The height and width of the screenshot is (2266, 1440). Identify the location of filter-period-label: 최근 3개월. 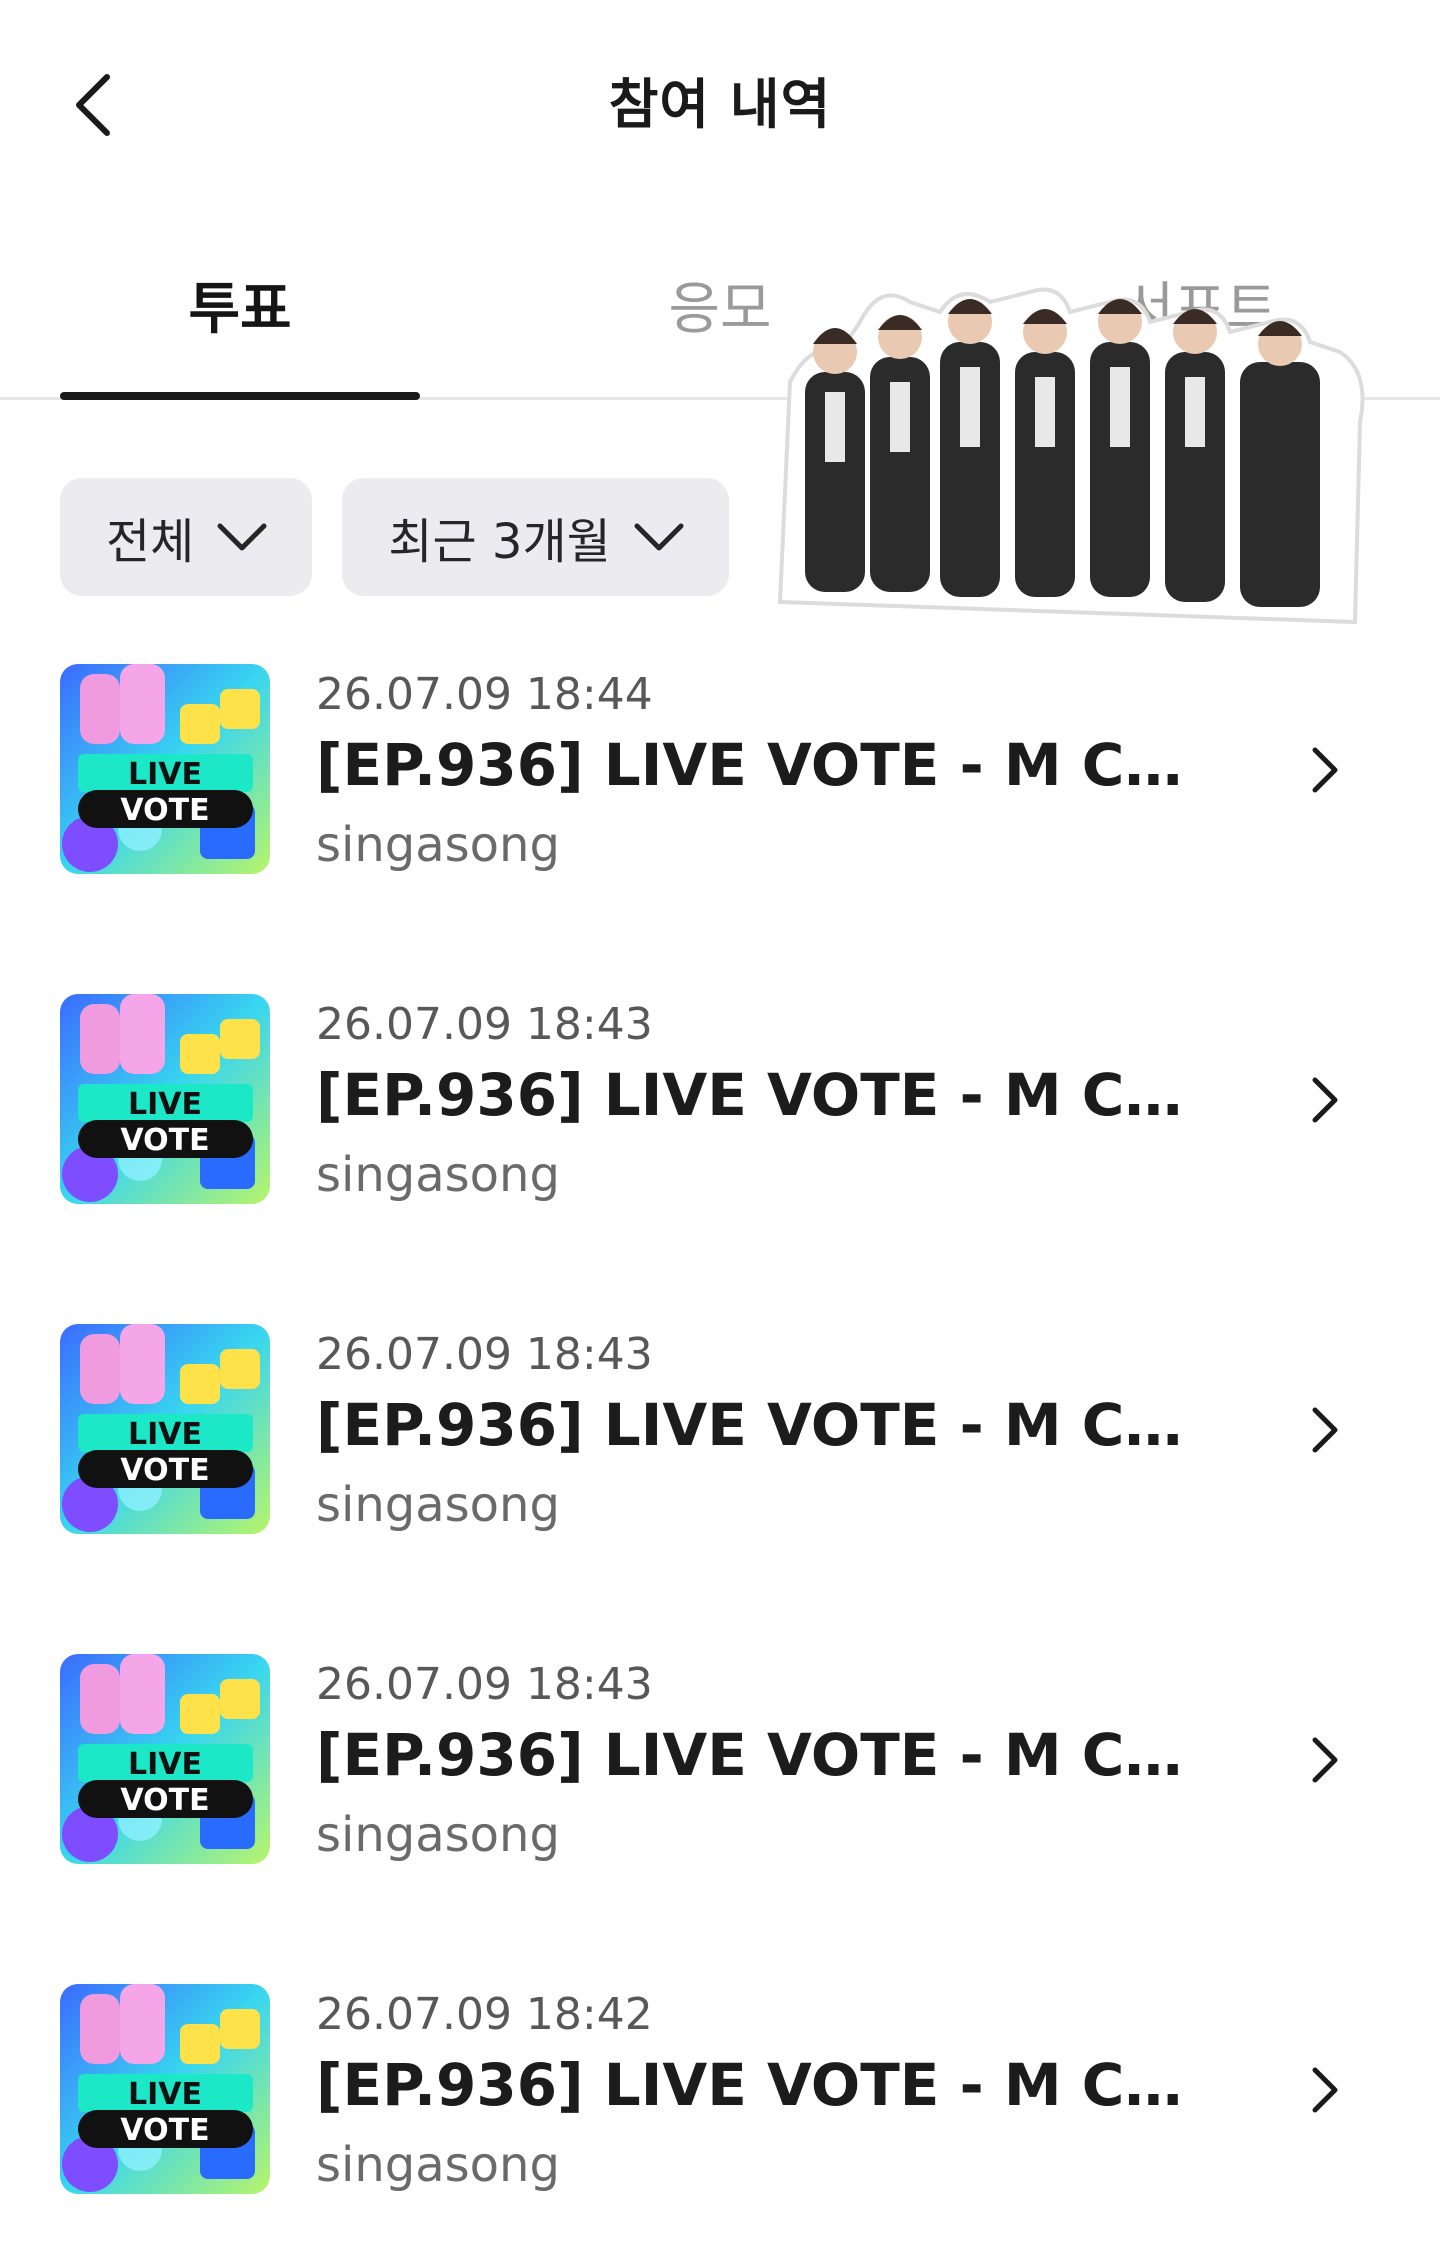
(499, 542).